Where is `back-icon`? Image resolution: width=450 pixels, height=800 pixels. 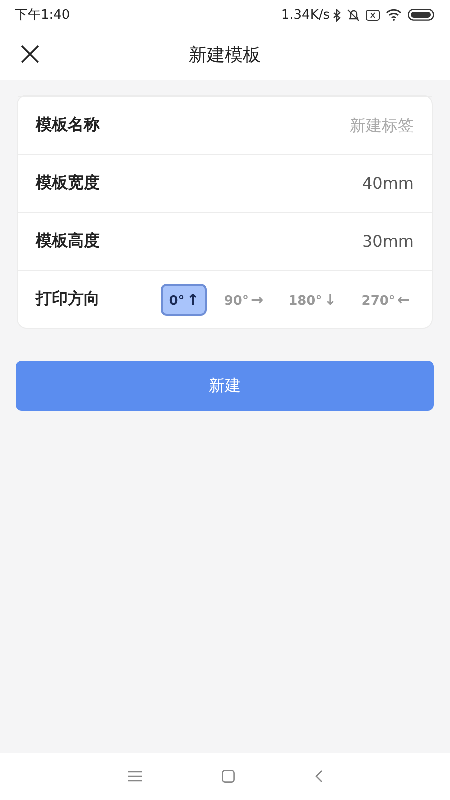 back-icon is located at coordinates (318, 776).